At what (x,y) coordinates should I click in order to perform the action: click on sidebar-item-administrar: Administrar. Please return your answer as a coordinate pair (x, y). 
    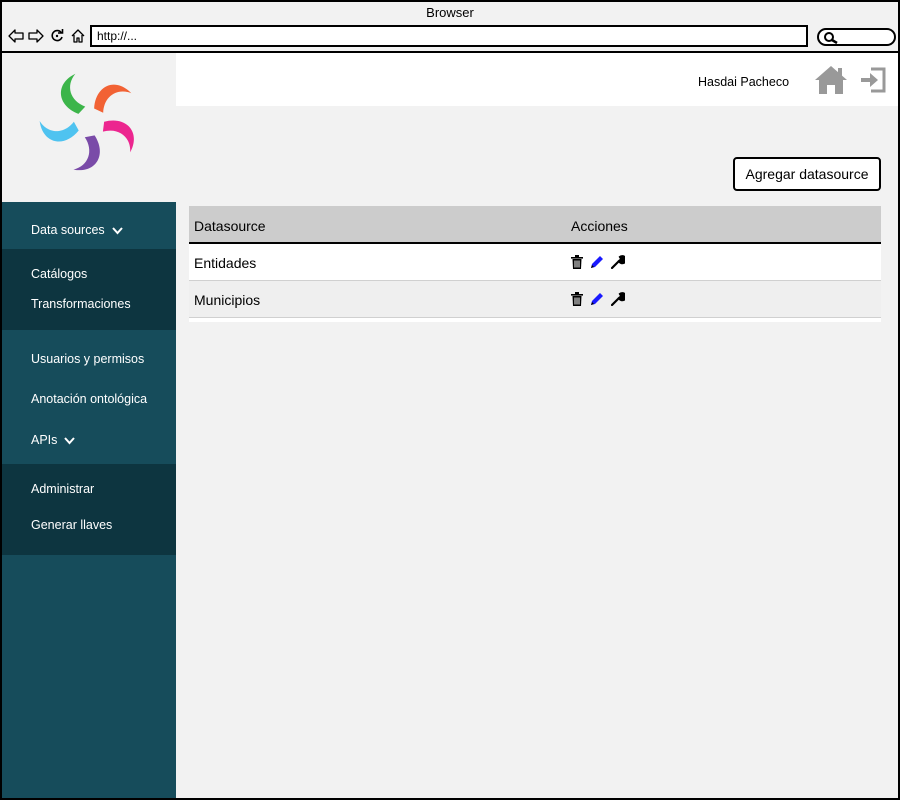
    Looking at the image, I should click on (89, 489).